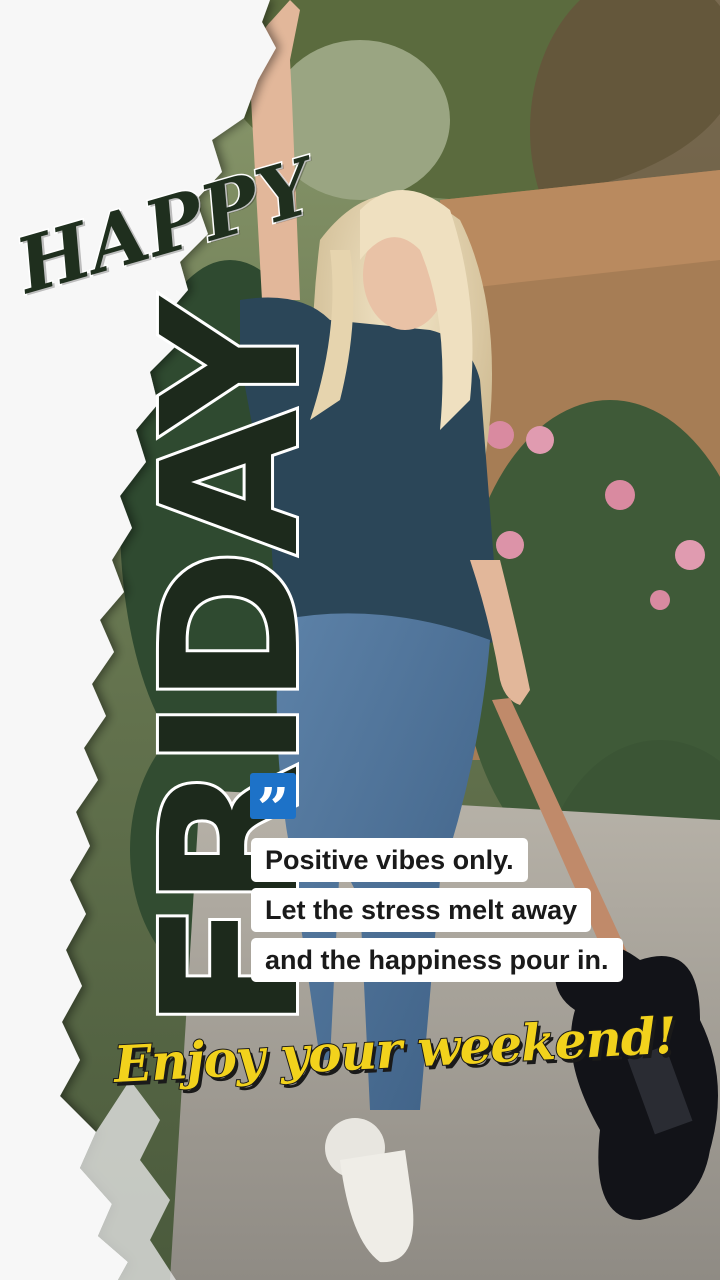  I want to click on quote-line-2: Let the stress melt away, so click(421, 910).